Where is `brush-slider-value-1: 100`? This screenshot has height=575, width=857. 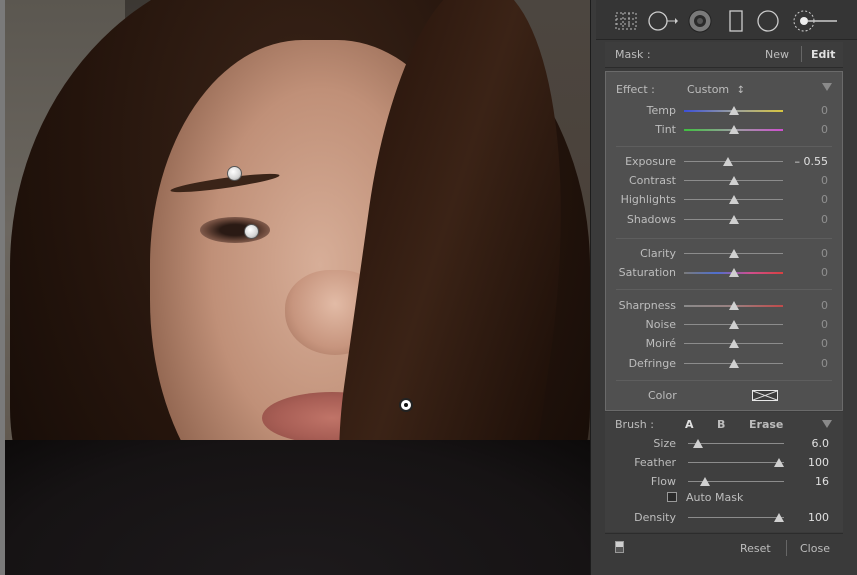
brush-slider-value-1: 100 is located at coordinates (809, 462).